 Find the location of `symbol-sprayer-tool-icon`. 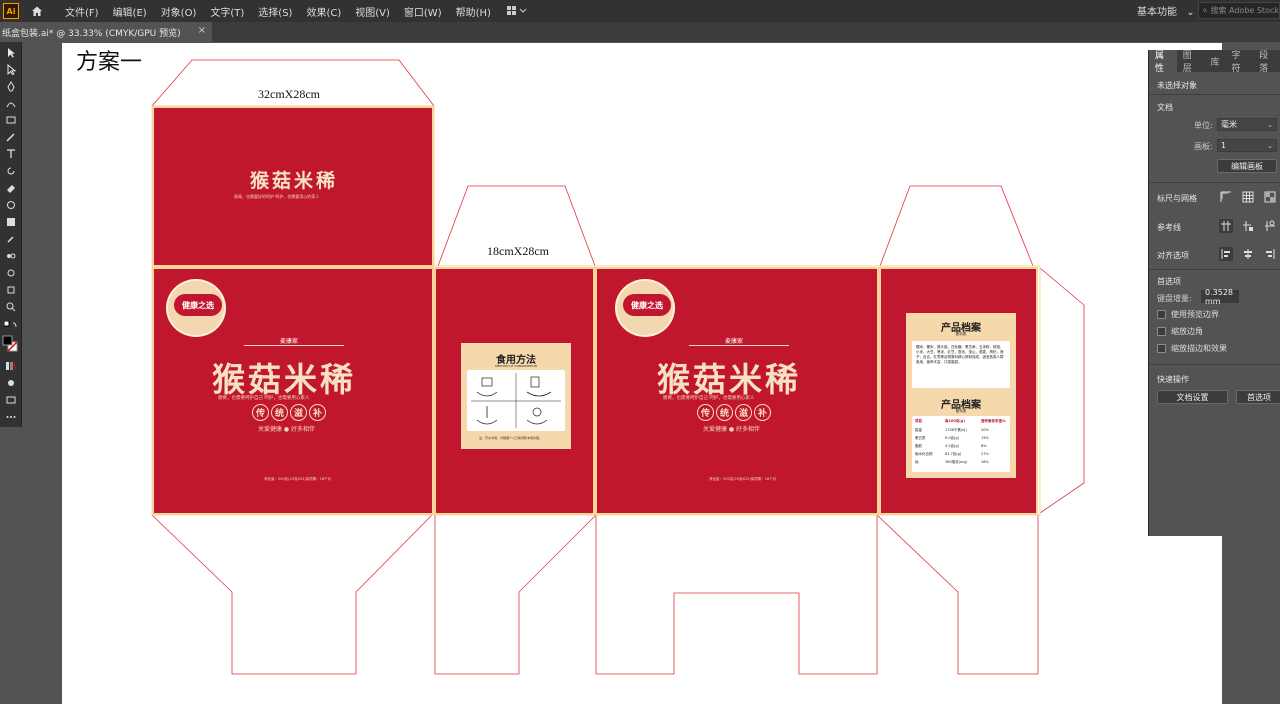

symbol-sprayer-tool-icon is located at coordinates (11, 273).